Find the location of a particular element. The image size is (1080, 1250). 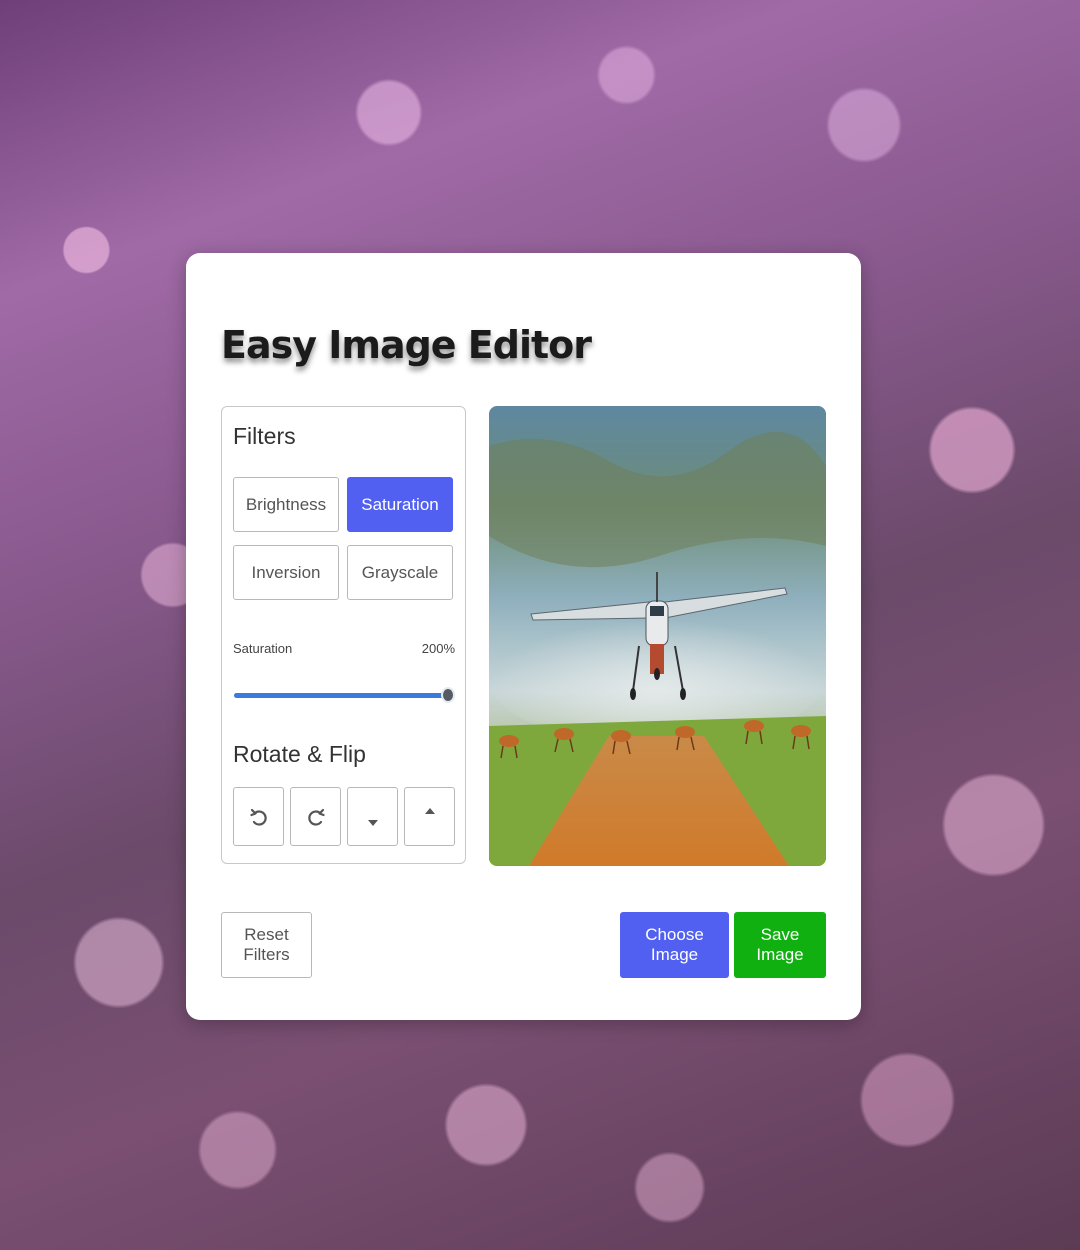

rotate-right-button is located at coordinates (315, 816).